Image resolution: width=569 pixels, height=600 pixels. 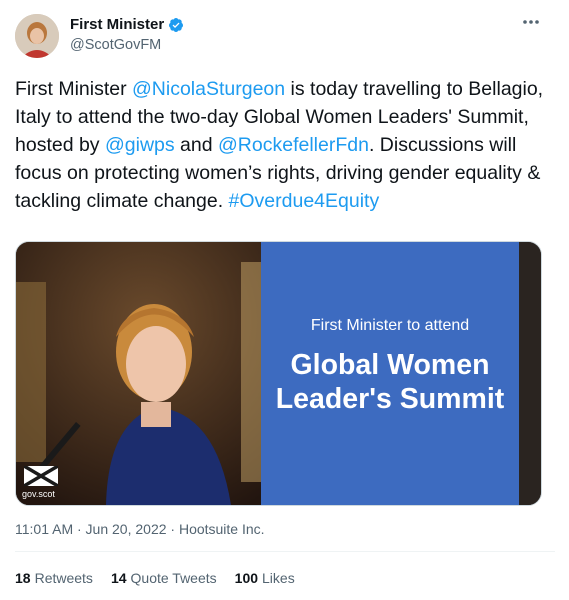 What do you see at coordinates (115, 45) in the screenshot?
I see `author-handle: @ScotGovFM` at bounding box center [115, 45].